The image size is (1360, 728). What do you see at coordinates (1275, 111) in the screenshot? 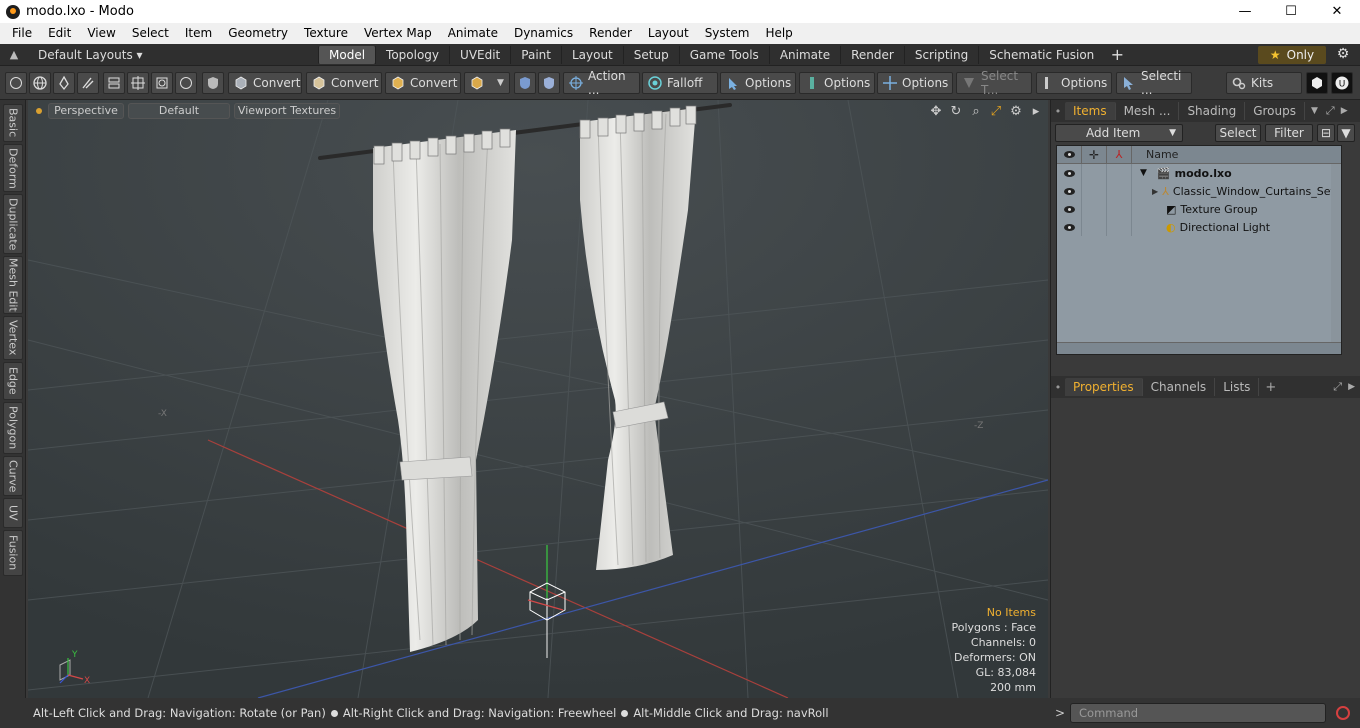
I see `tab-groups: Groups` at bounding box center [1275, 111].